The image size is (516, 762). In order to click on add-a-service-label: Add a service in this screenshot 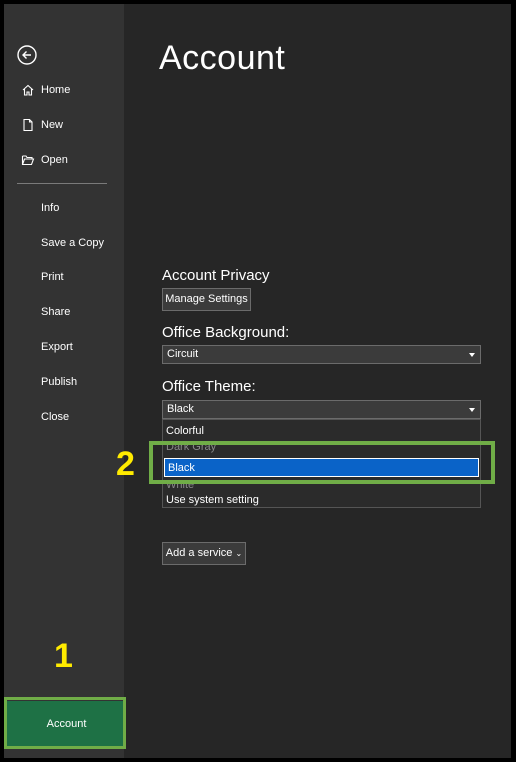, I will do `click(199, 553)`.